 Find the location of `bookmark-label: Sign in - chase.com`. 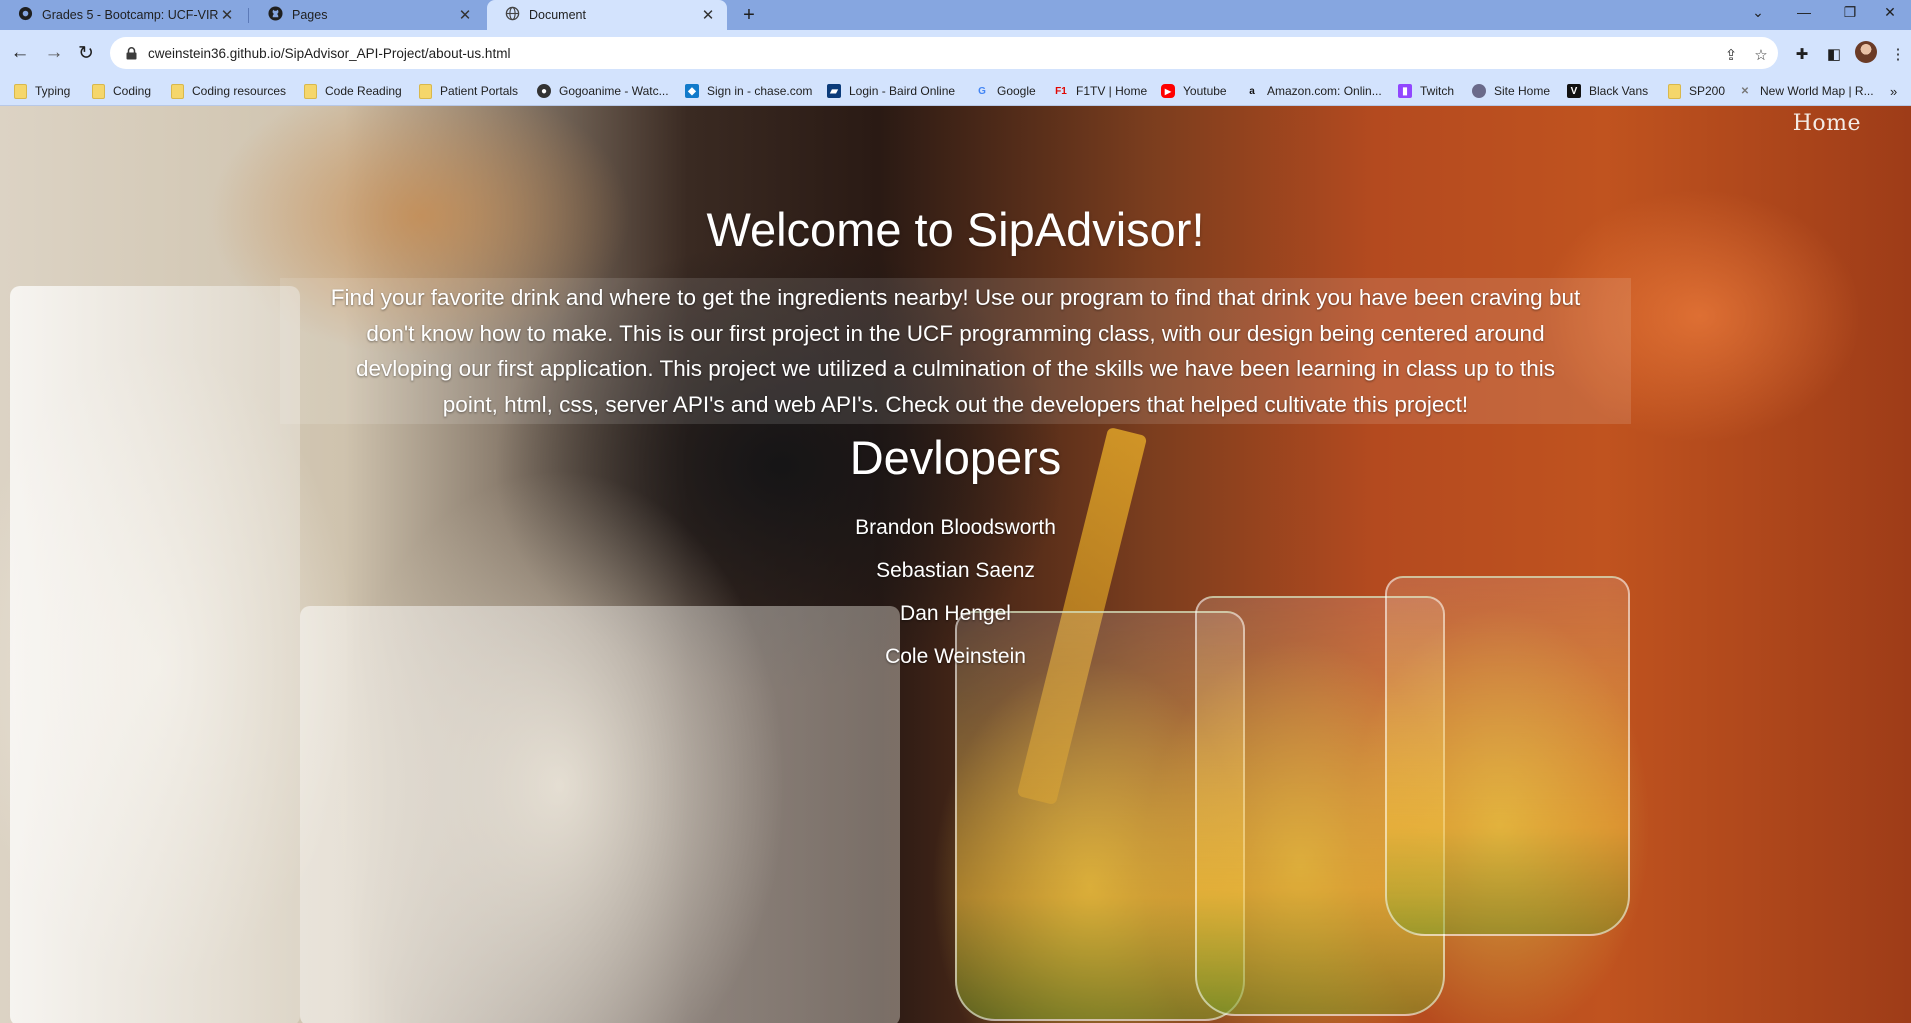

bookmark-label: Sign in - chase.com is located at coordinates (760, 91).